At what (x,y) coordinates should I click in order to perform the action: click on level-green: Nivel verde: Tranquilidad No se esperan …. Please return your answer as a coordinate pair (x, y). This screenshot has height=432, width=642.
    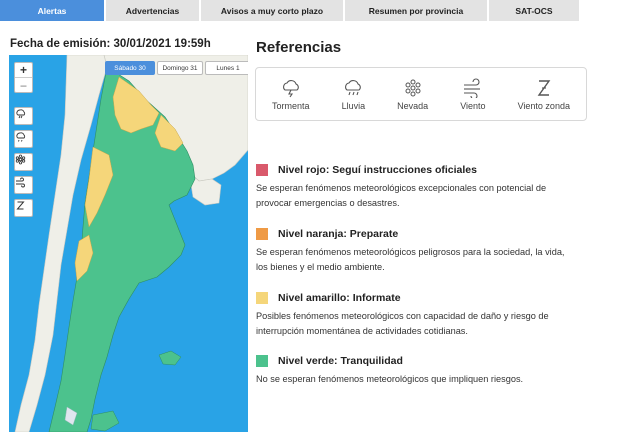
    Looking at the image, I should click on (416, 371).